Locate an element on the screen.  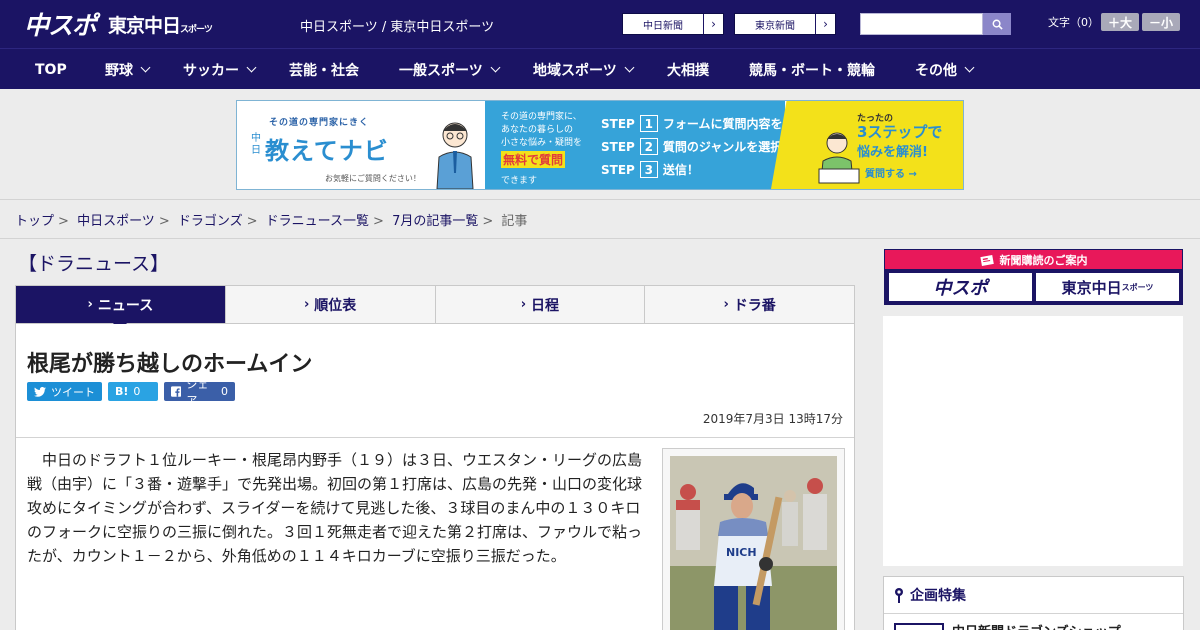
tab-schedule: › 日程 is located at coordinates (539, 304).